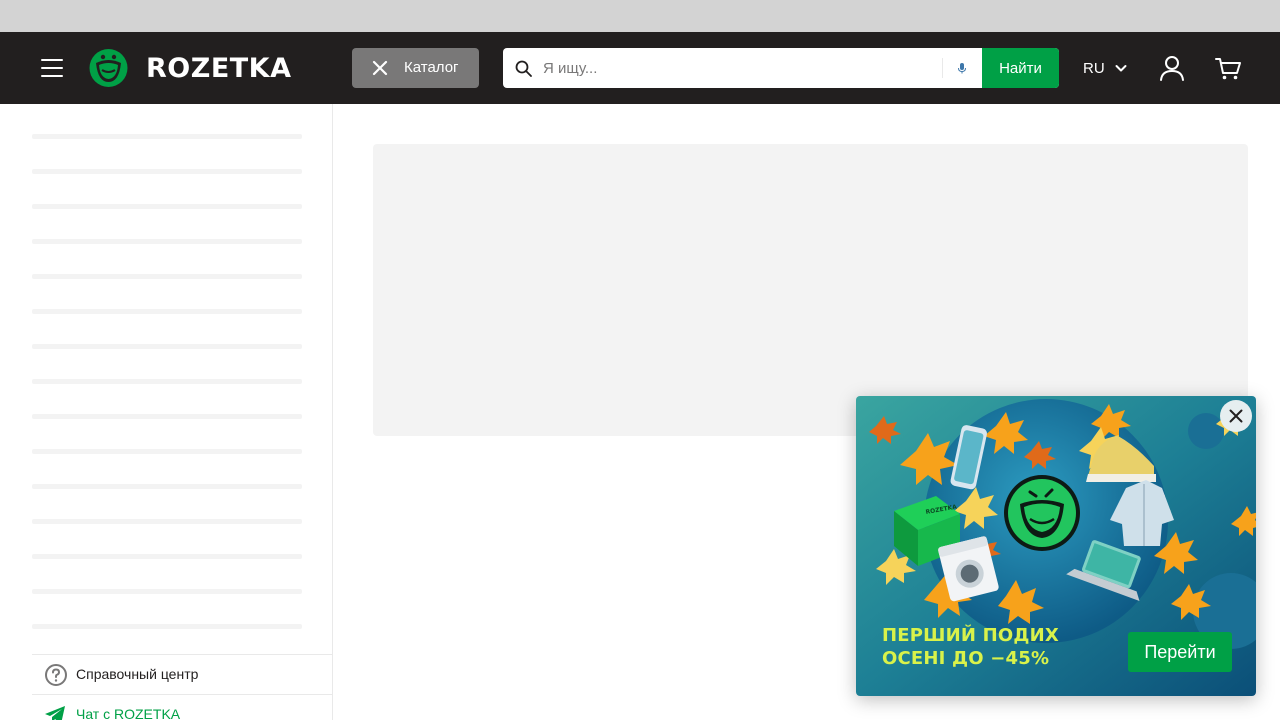  Describe the element at coordinates (962, 68) in the screenshot. I see `mic-icon` at that location.